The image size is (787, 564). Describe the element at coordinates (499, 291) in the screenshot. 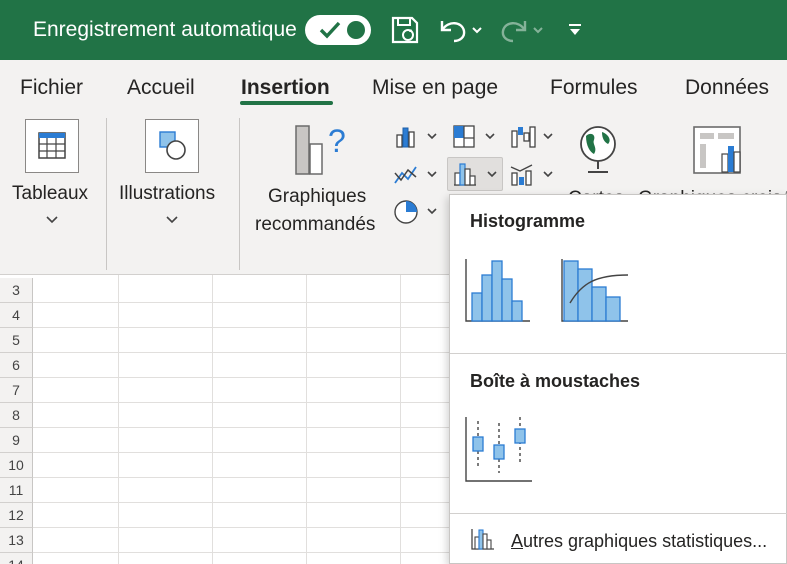

I see `histogram-option` at that location.